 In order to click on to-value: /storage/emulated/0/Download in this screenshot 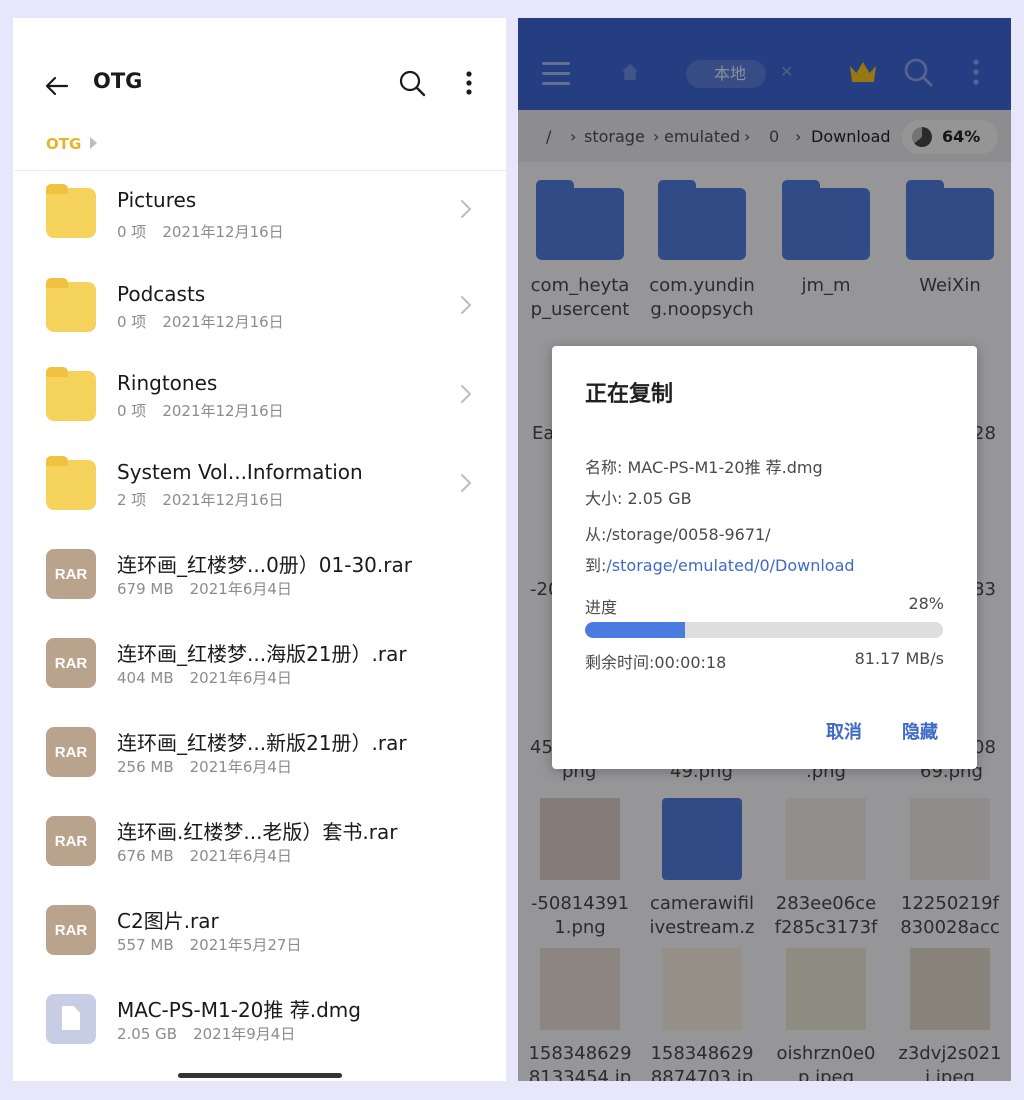, I will do `click(730, 565)`.